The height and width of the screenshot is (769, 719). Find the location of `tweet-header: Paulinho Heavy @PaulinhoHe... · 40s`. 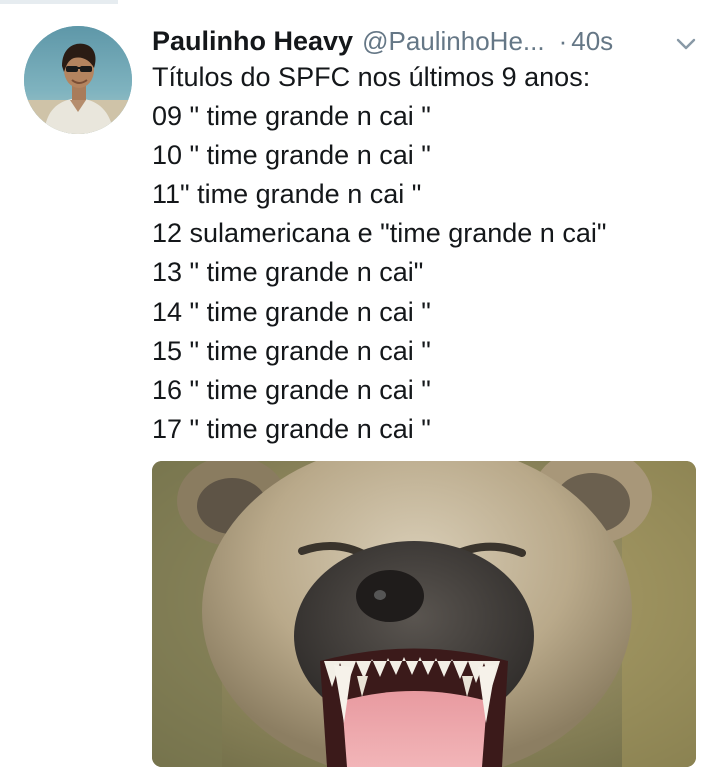

tweet-header: Paulinho Heavy @PaulinhoHe... · 40s is located at coordinates (424, 41).